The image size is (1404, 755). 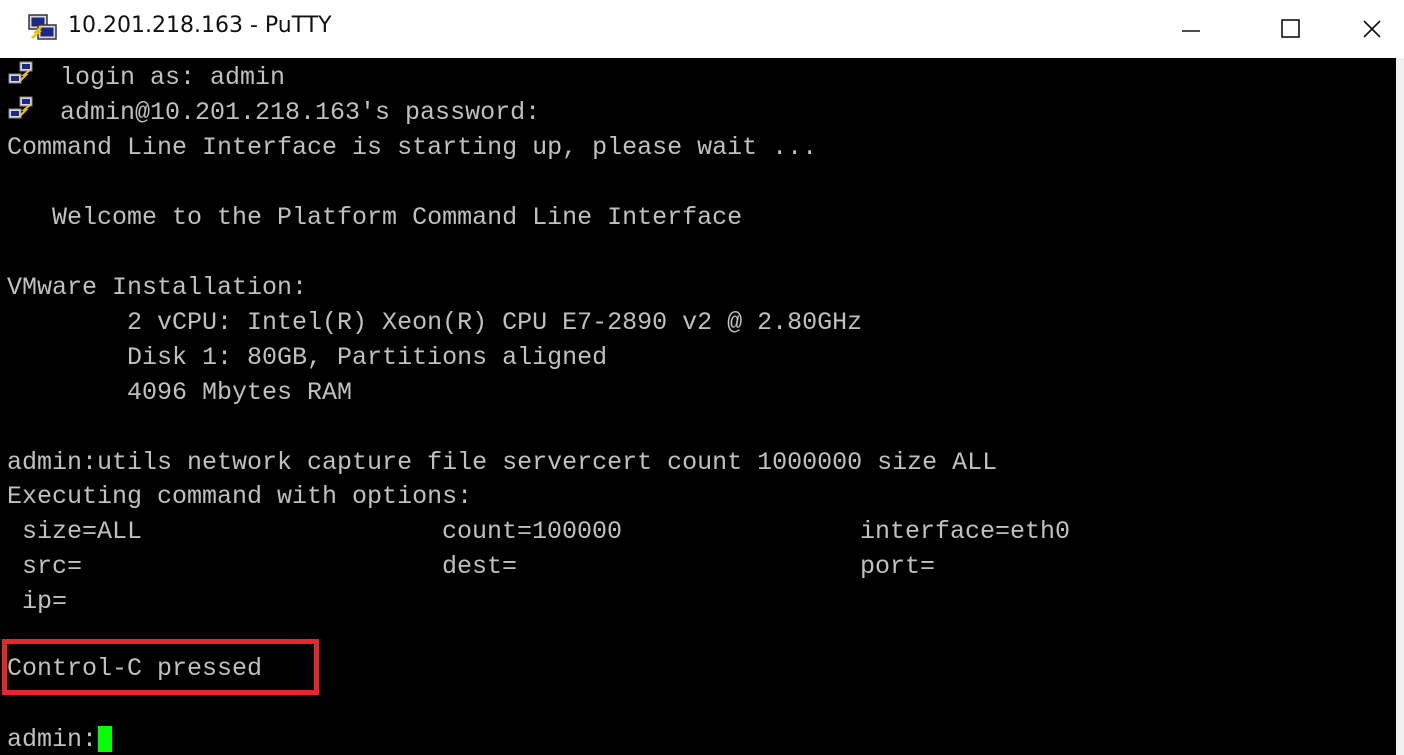 I want to click on minimize-icon, so click(x=1191, y=31).